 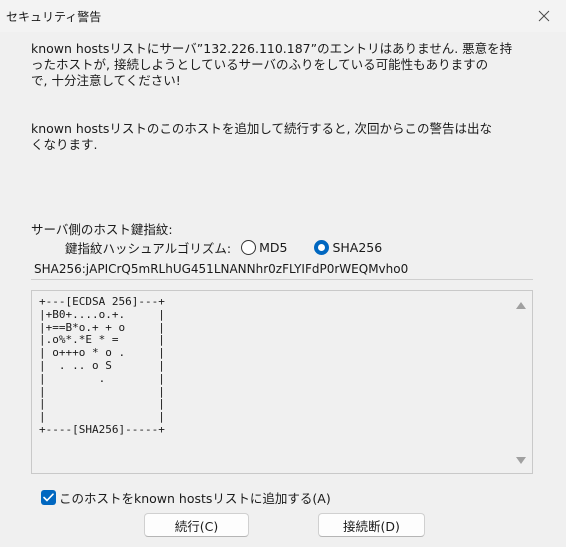 What do you see at coordinates (521, 305) in the screenshot?
I see `scroll-up-arrow-icon` at bounding box center [521, 305].